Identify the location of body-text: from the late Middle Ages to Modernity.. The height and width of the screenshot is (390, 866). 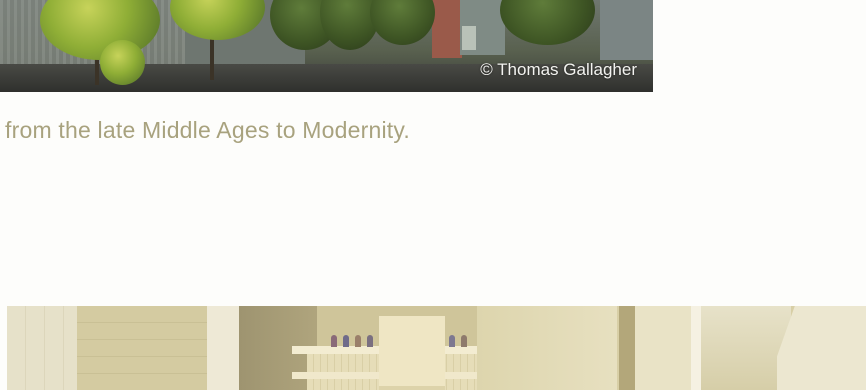
(207, 130).